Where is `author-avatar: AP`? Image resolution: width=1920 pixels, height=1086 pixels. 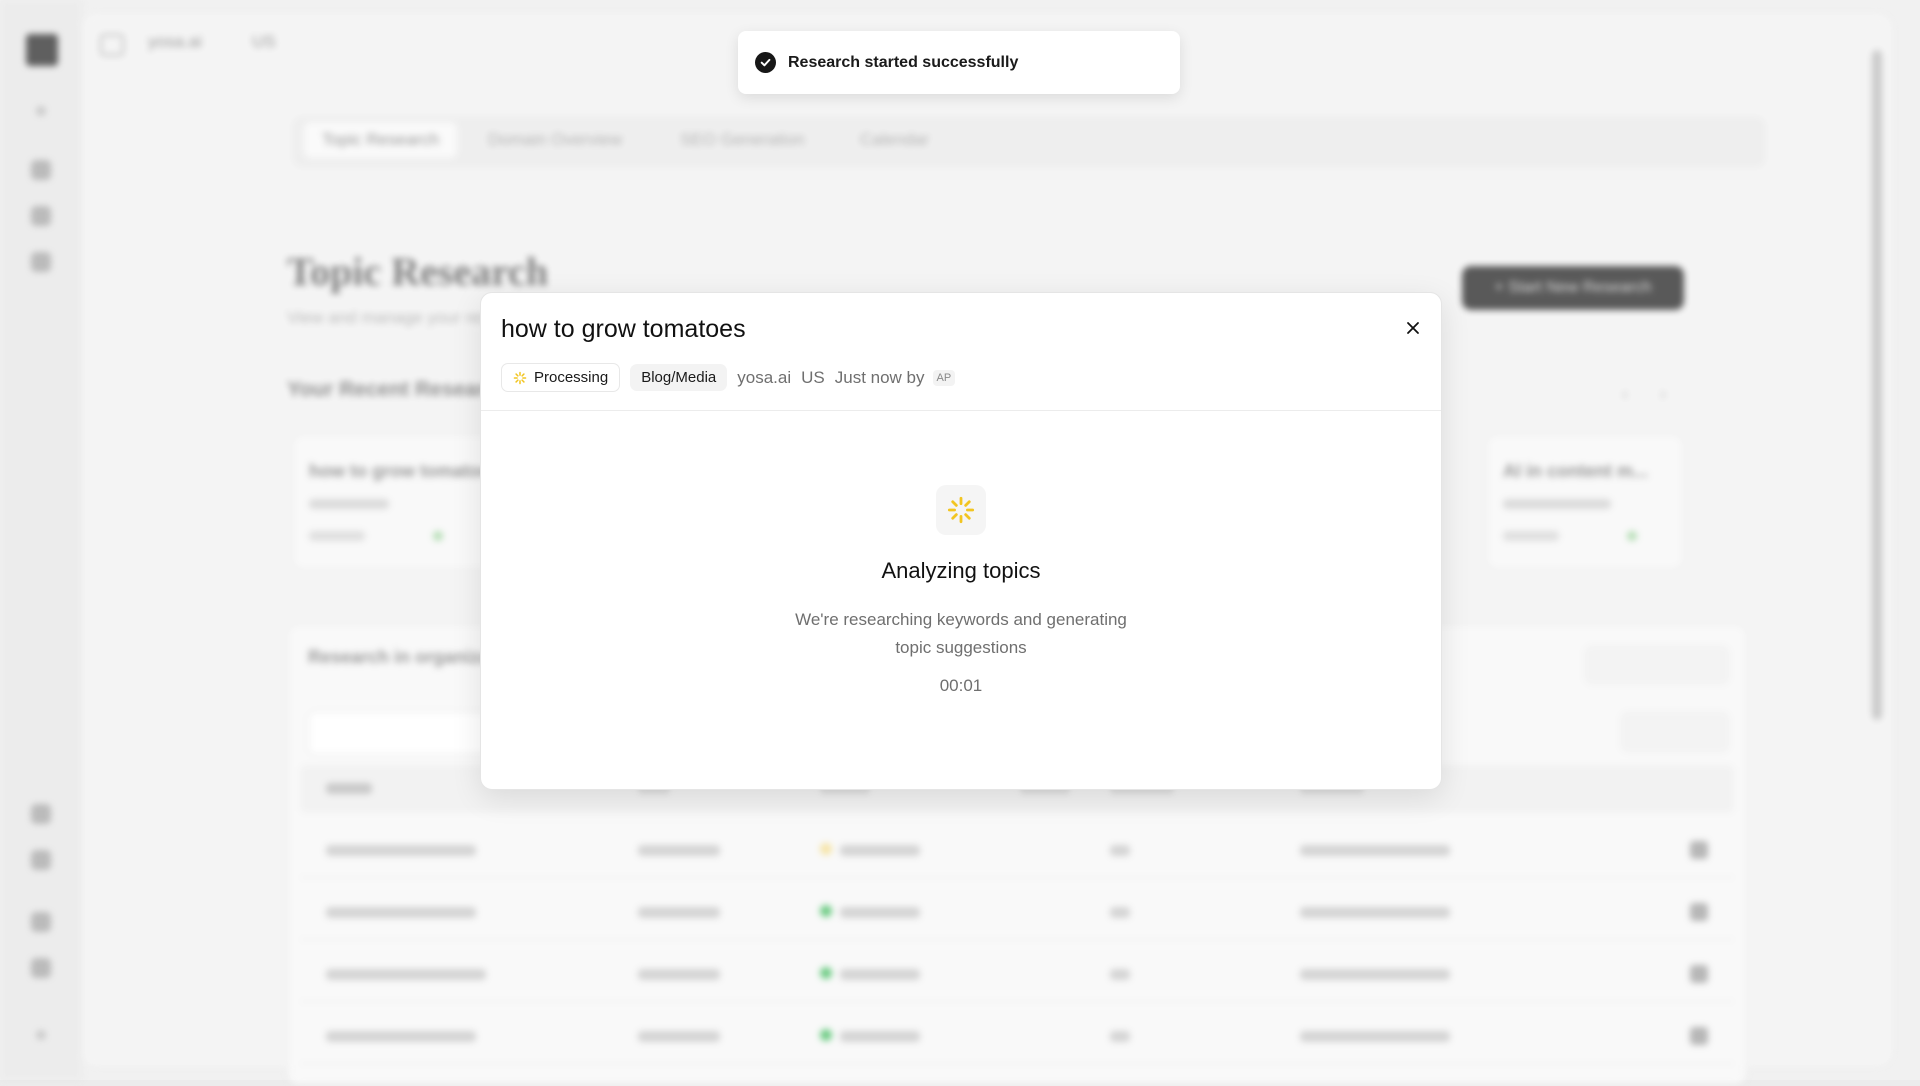 author-avatar: AP is located at coordinates (944, 377).